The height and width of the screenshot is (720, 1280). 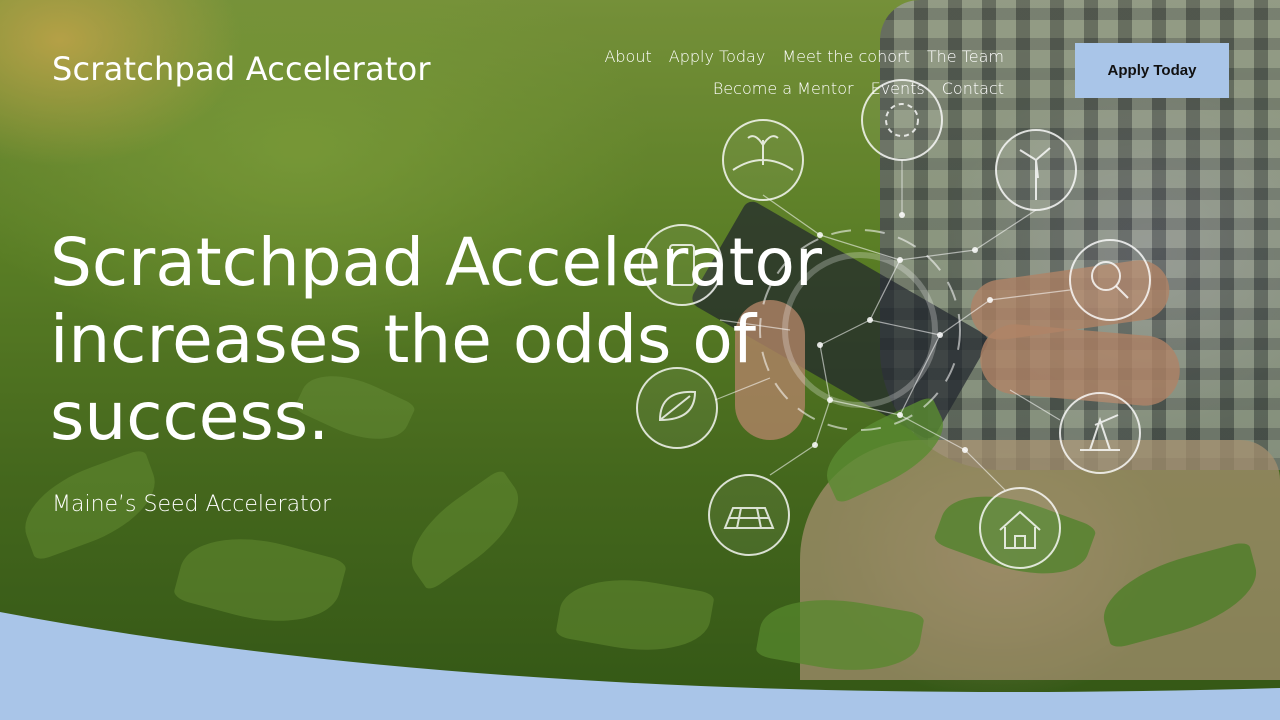 What do you see at coordinates (717, 56) in the screenshot?
I see `nav-link-apply-today: Apply Today` at bounding box center [717, 56].